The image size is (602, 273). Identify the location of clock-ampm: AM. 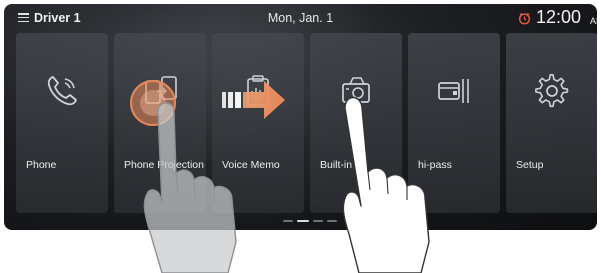
(593, 21).